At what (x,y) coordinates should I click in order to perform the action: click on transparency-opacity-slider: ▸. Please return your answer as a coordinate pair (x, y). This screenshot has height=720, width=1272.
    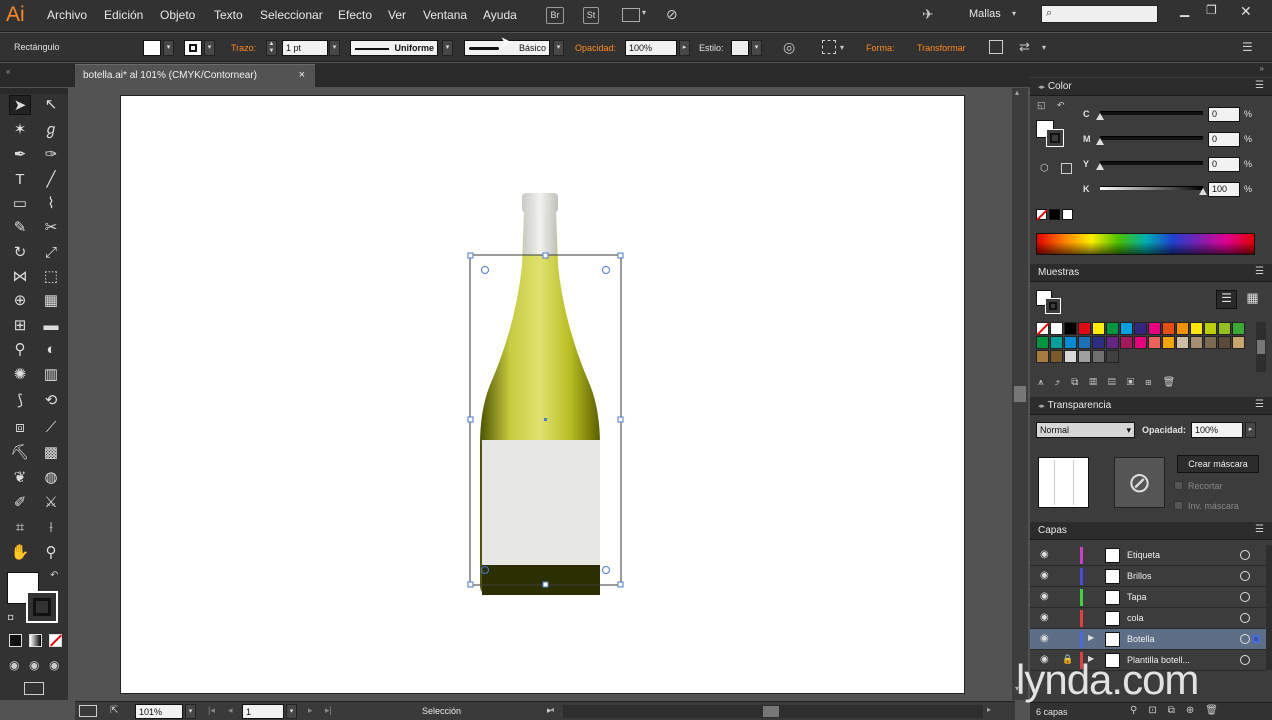
    Looking at the image, I should click on (1250, 430).